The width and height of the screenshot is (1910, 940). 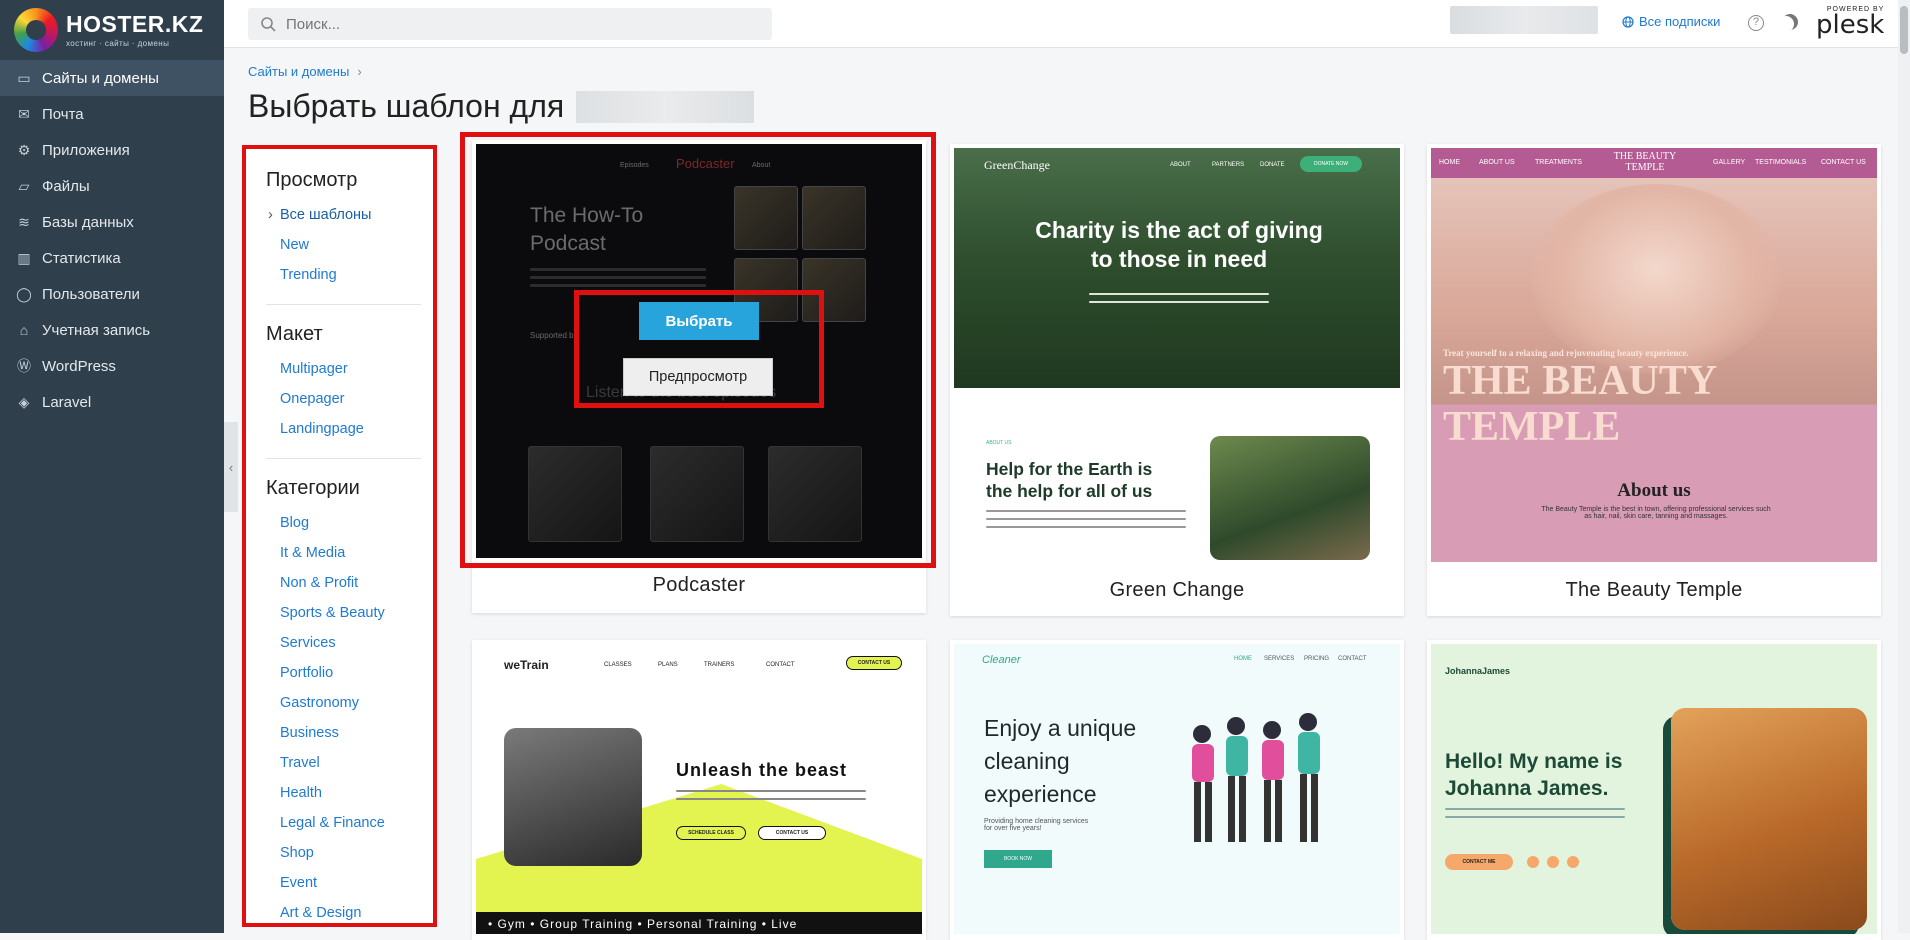 What do you see at coordinates (349, 523) in the screenshot?
I see `filter-link: Blog` at bounding box center [349, 523].